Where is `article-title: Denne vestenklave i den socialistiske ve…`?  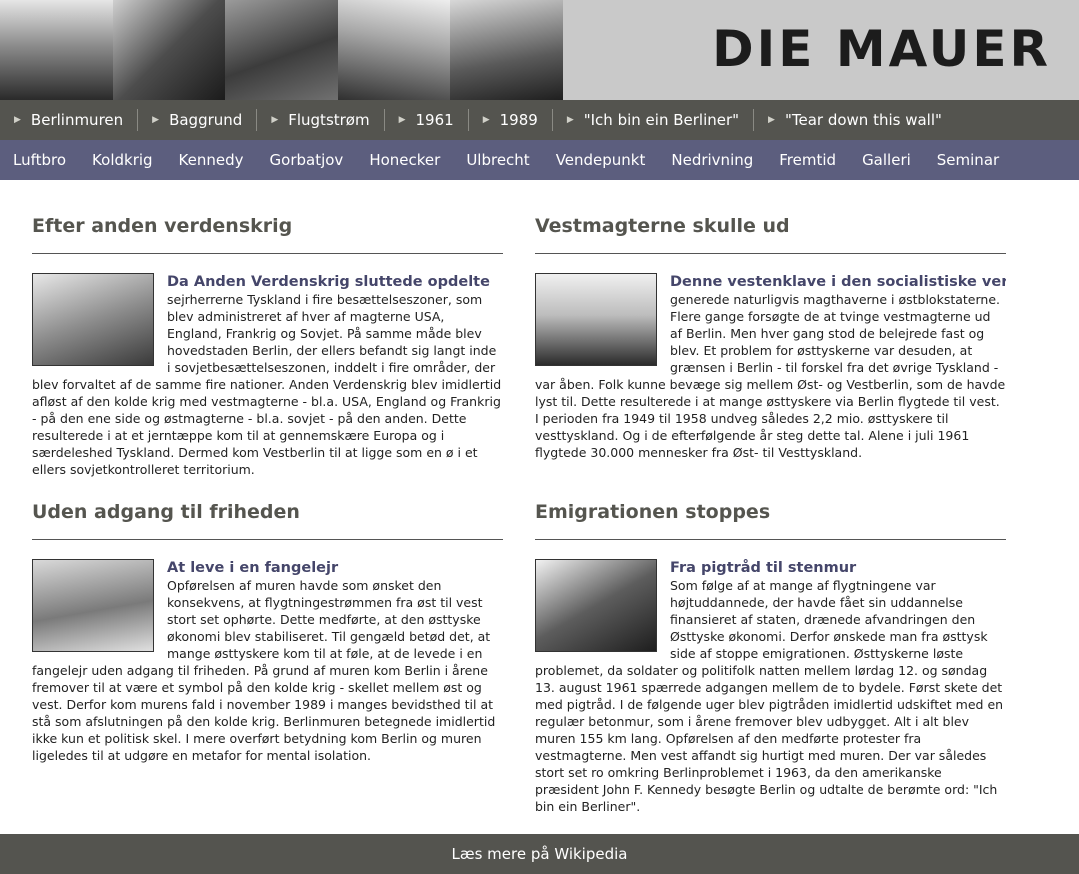 article-title: Denne vestenklave i den socialistiske ve… is located at coordinates (838, 282).